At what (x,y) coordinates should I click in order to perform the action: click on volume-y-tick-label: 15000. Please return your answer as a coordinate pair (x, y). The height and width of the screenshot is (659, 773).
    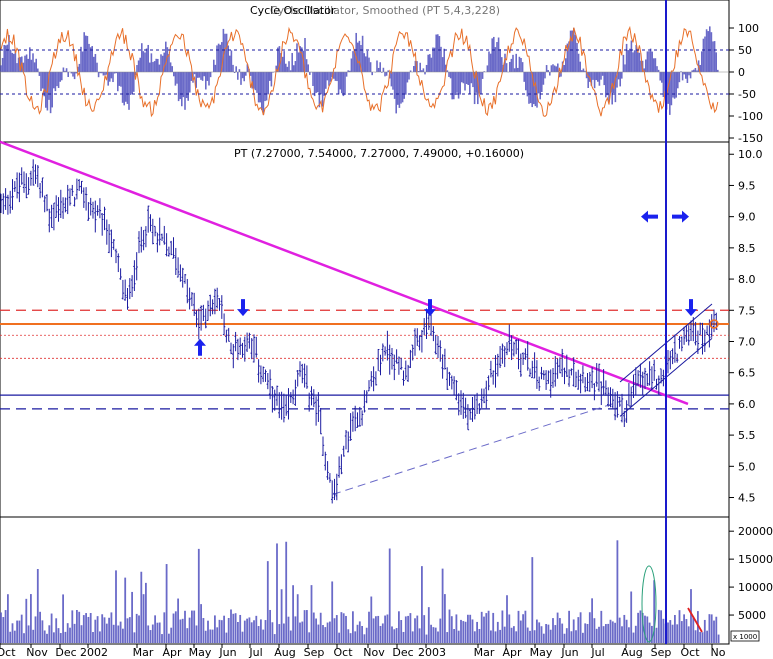
    Looking at the image, I should click on (755, 559).